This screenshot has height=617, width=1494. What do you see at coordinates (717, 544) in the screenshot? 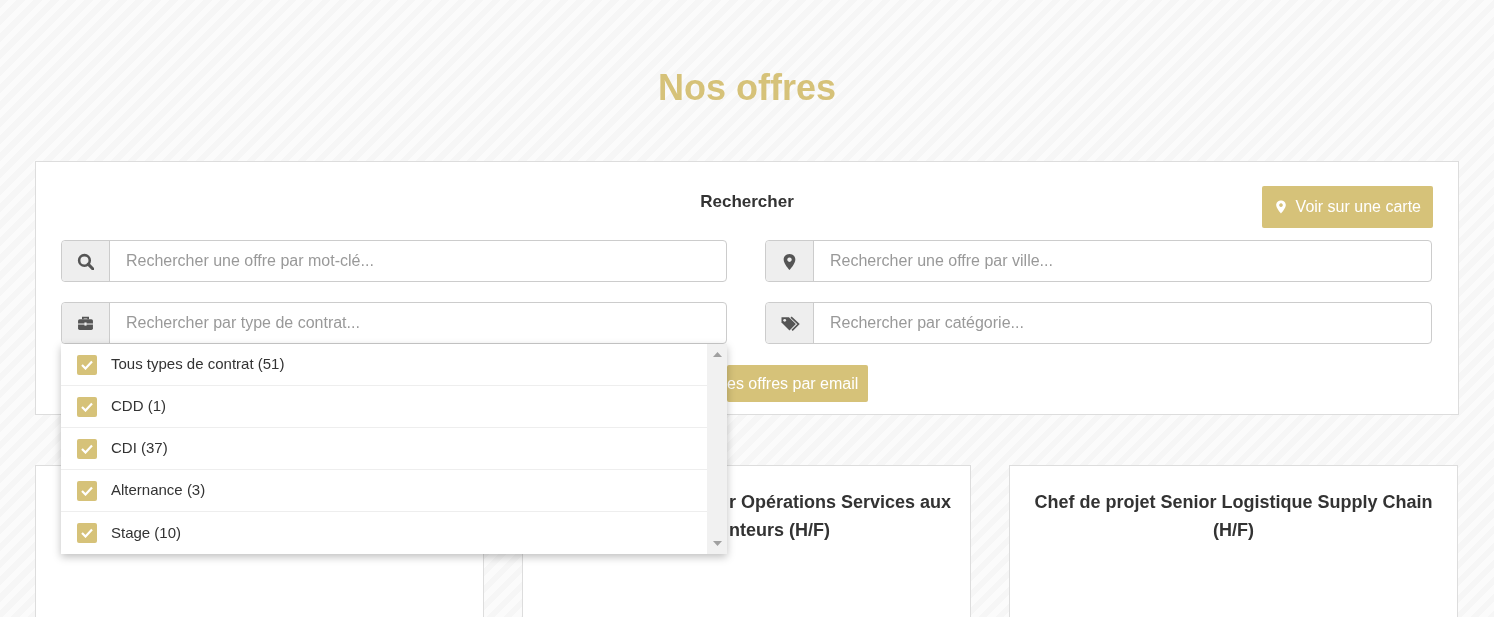
I see `scroll-down-icon` at bounding box center [717, 544].